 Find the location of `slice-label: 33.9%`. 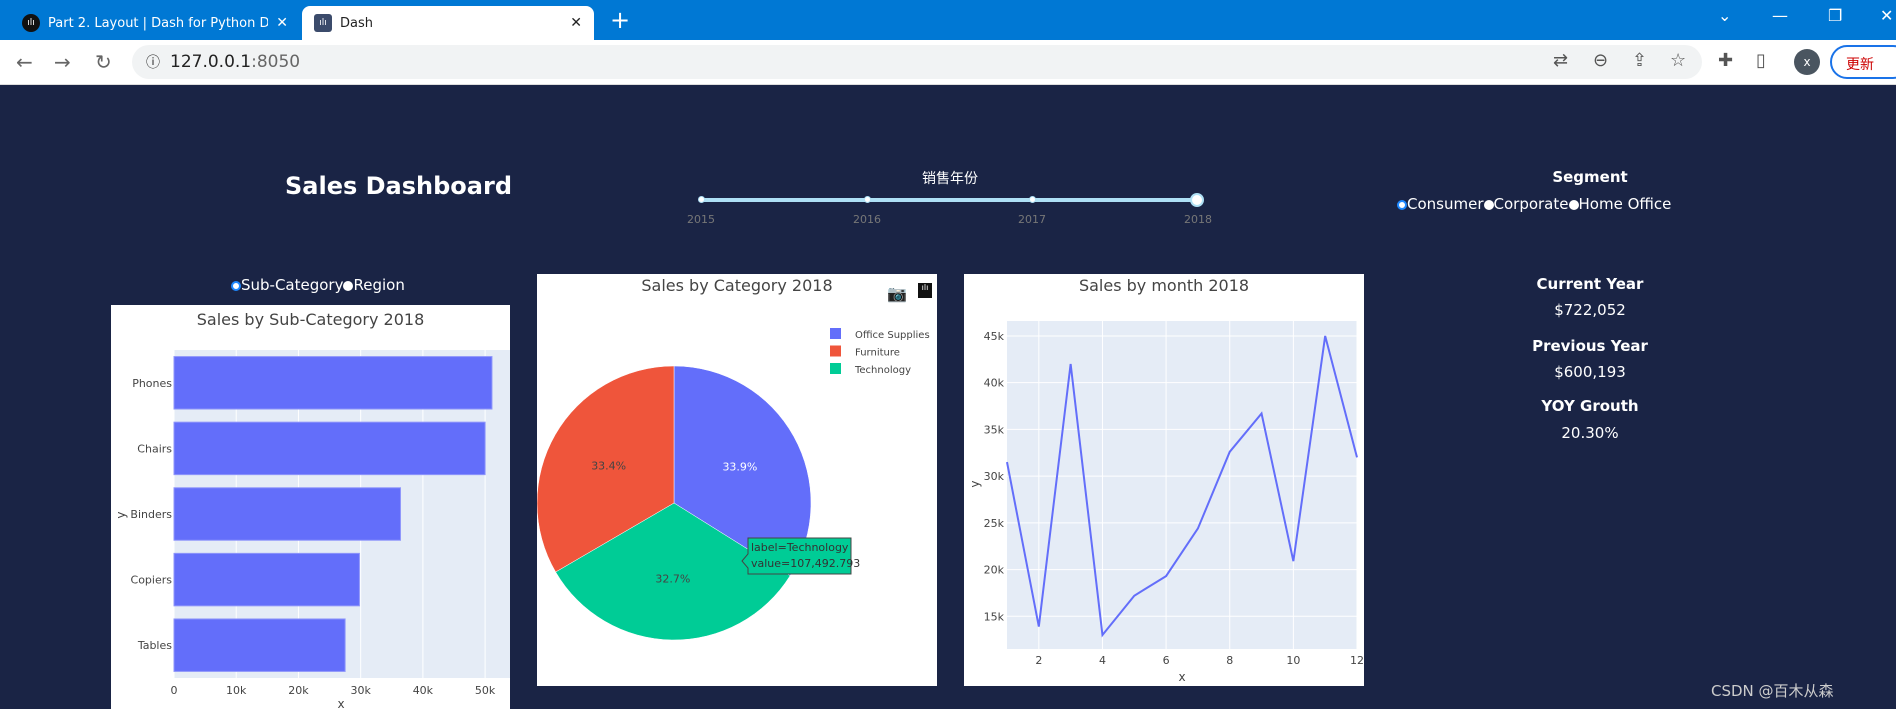

slice-label: 33.9% is located at coordinates (739, 466).